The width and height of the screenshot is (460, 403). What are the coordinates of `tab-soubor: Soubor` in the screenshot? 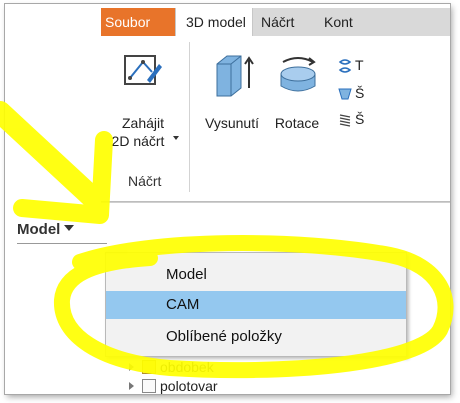 It's located at (138, 22).